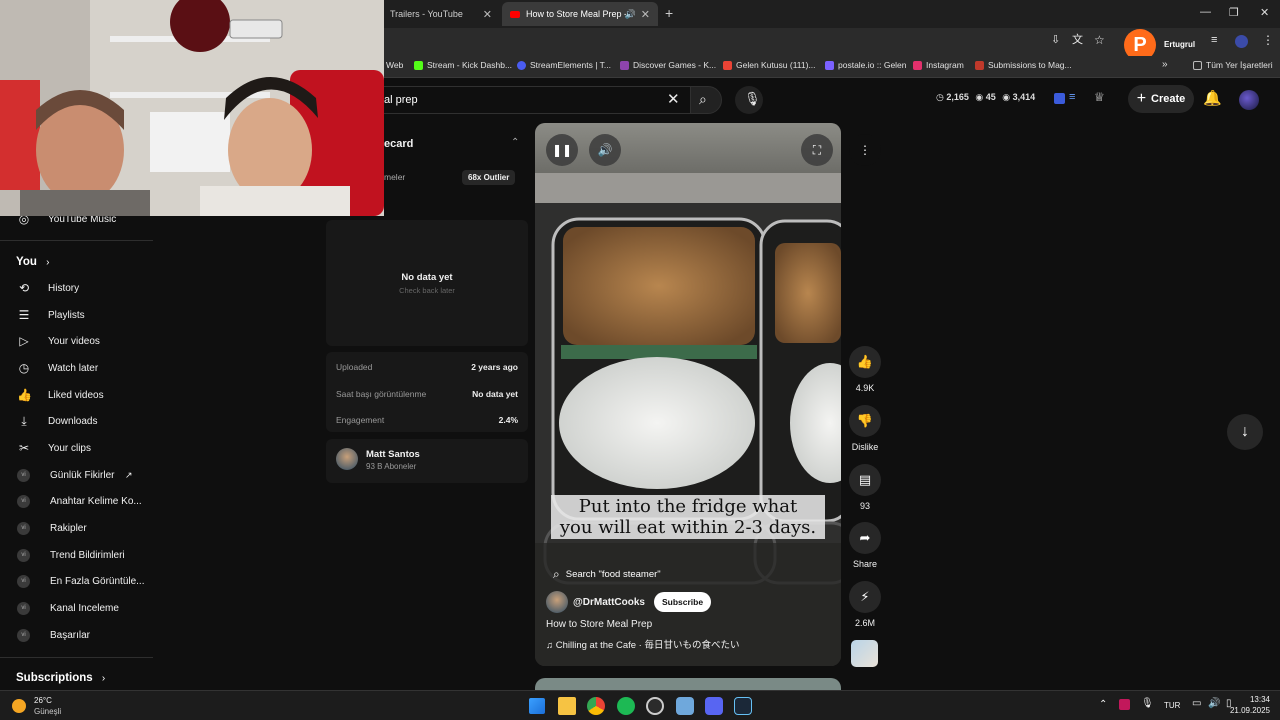  I want to click on close-window-icon: ✕, so click(1264, 12).